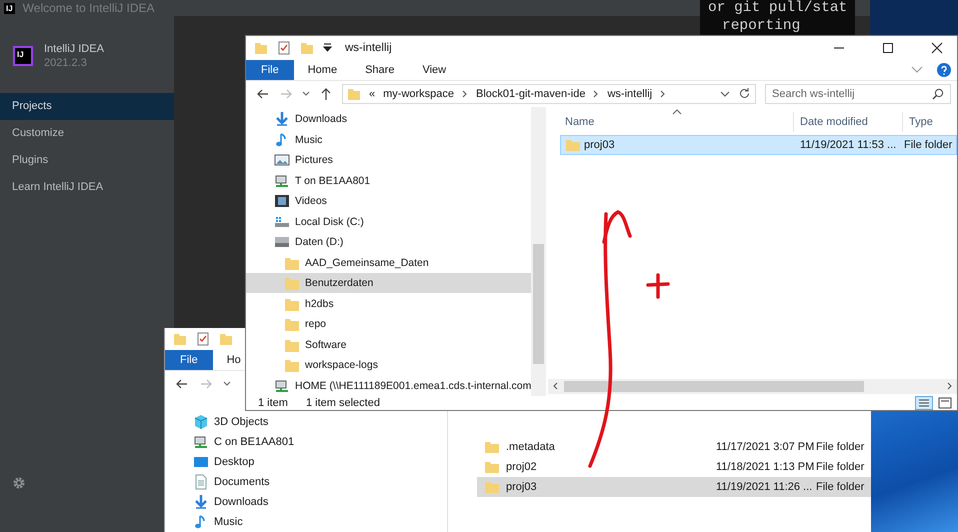 The image size is (958, 532). Describe the element at coordinates (368, 48) in the screenshot. I see `window-title: ws-intellij` at that location.